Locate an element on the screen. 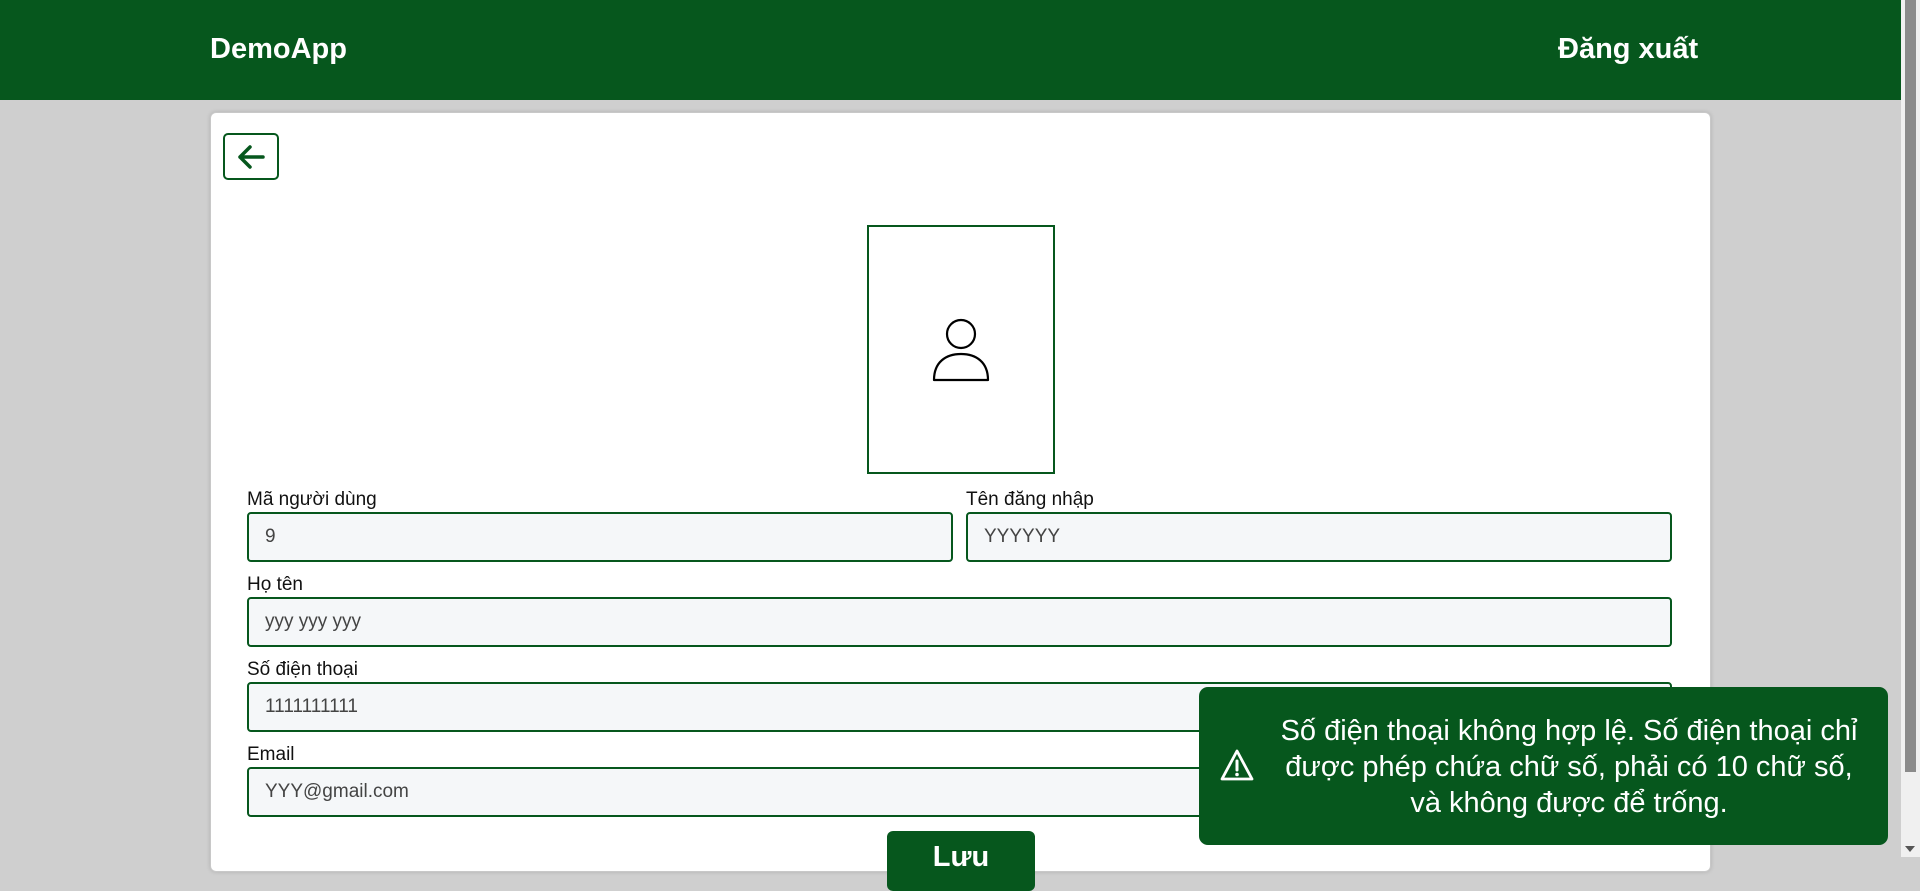 The image size is (1920, 891). phone-label: Số điện thoại is located at coordinates (302, 669).